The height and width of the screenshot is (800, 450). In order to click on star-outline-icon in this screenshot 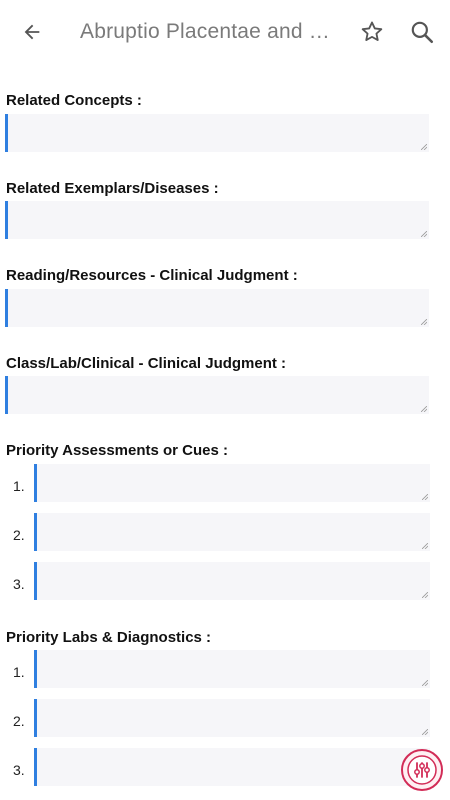, I will do `click(372, 31)`.